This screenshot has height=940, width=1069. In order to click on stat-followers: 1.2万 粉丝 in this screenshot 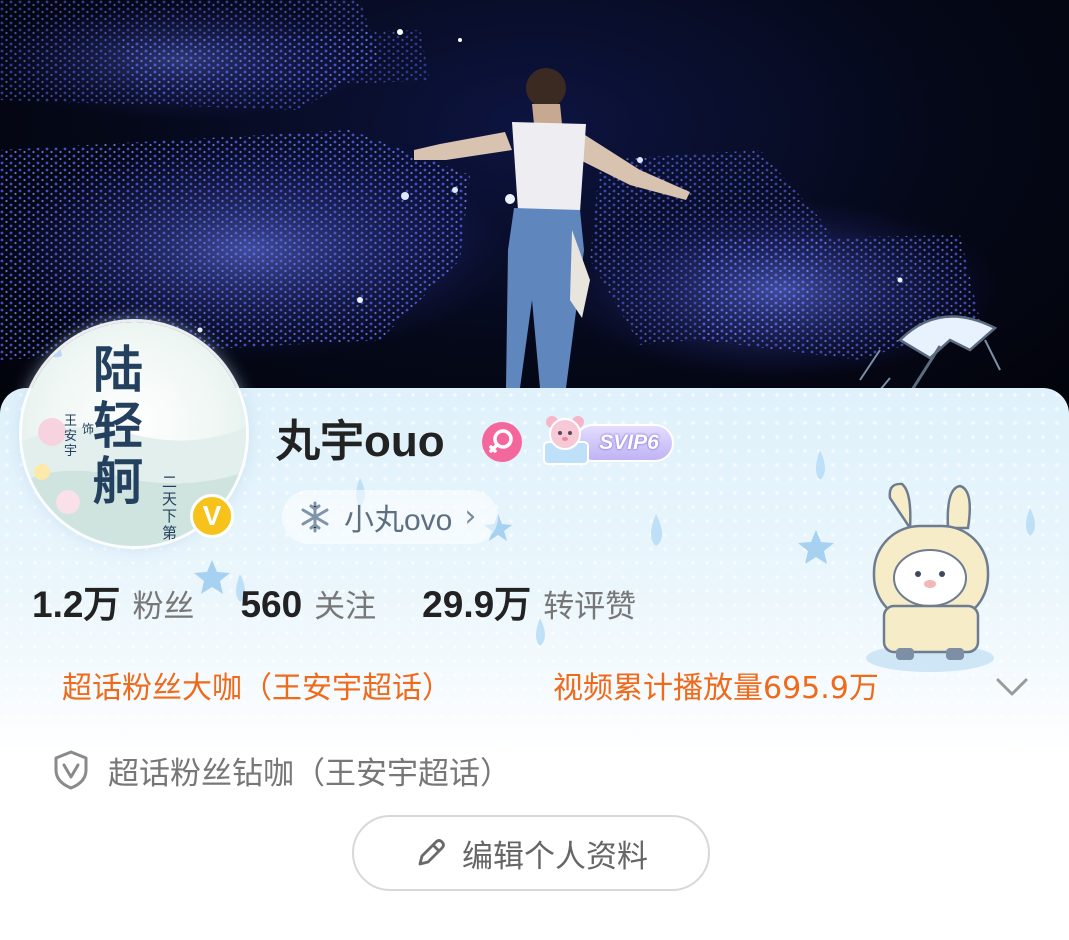, I will do `click(113, 601)`.